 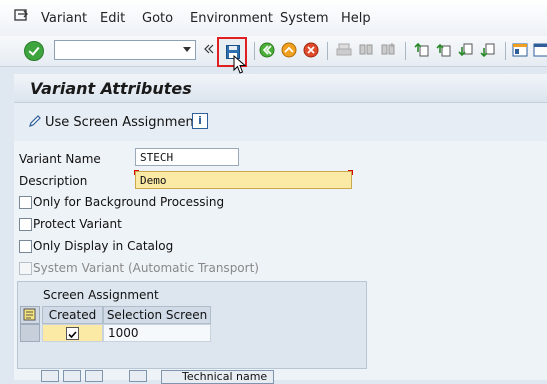 I want to click on select-all-icon, so click(x=50, y=376).